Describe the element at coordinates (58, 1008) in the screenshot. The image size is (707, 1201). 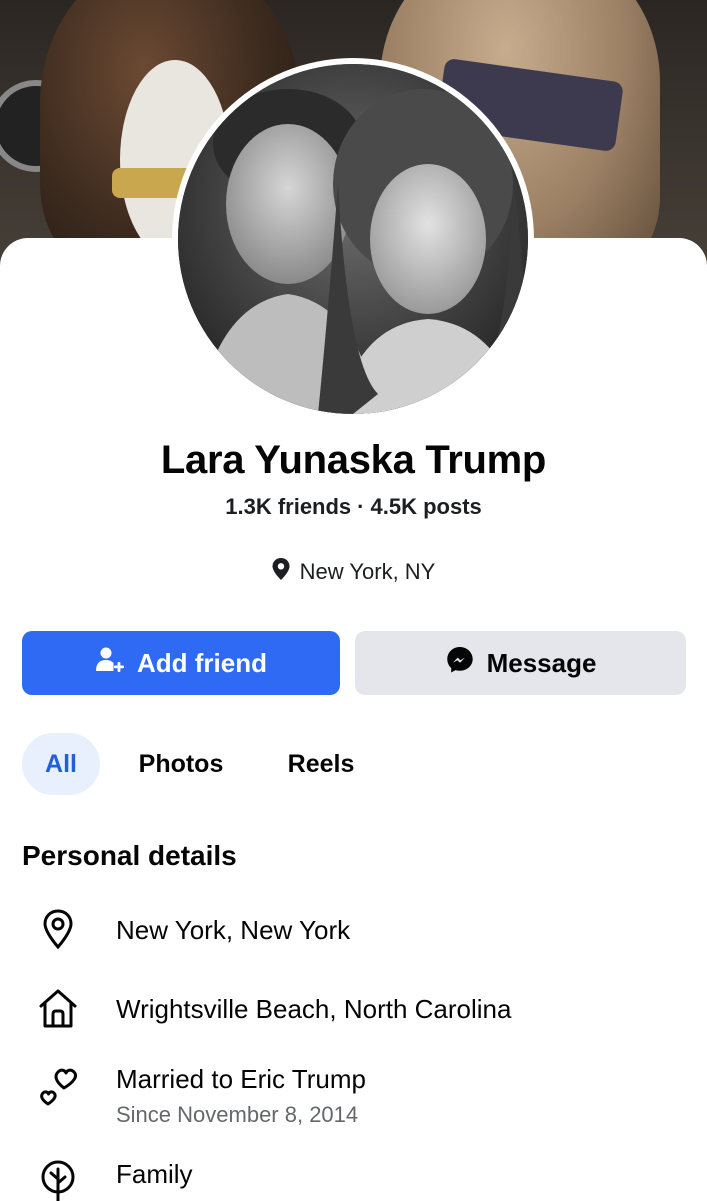
I see `home-icon` at that location.